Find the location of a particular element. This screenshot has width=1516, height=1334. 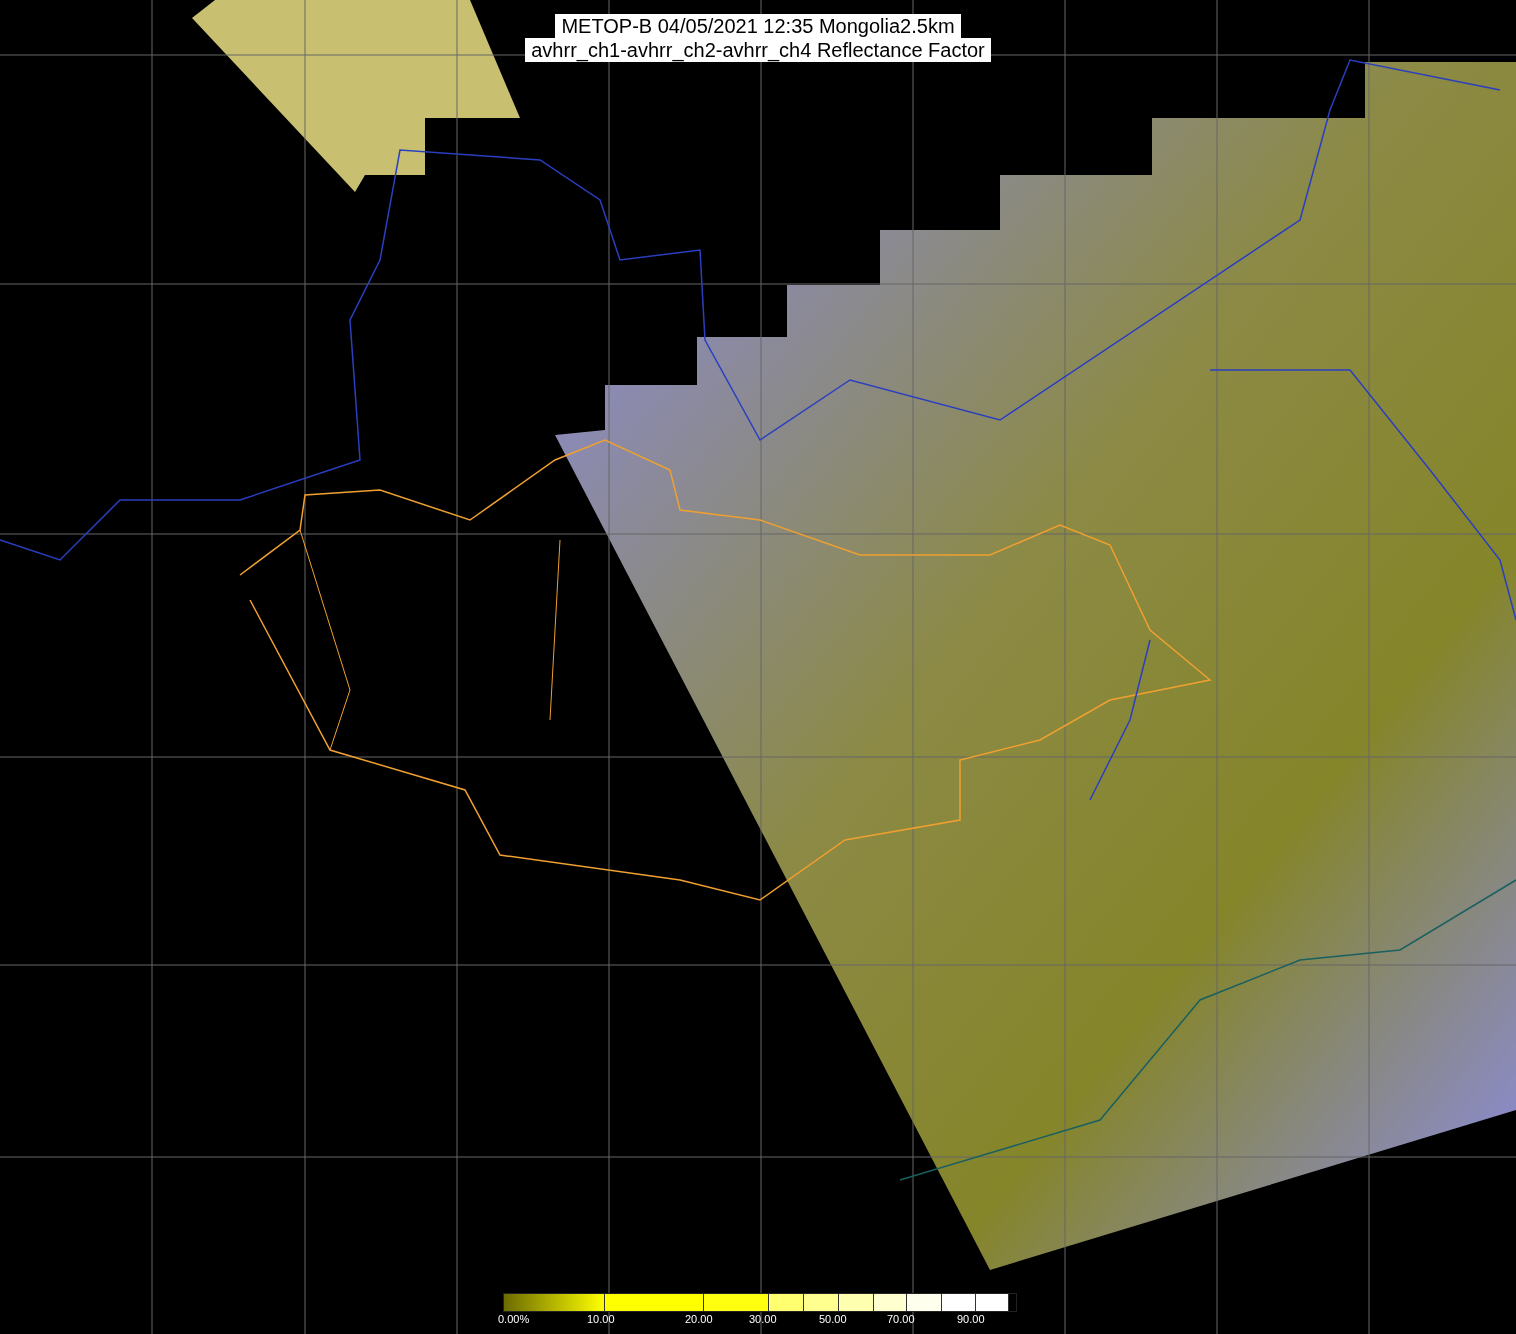

scale-label: 50.00 is located at coordinates (833, 1319).